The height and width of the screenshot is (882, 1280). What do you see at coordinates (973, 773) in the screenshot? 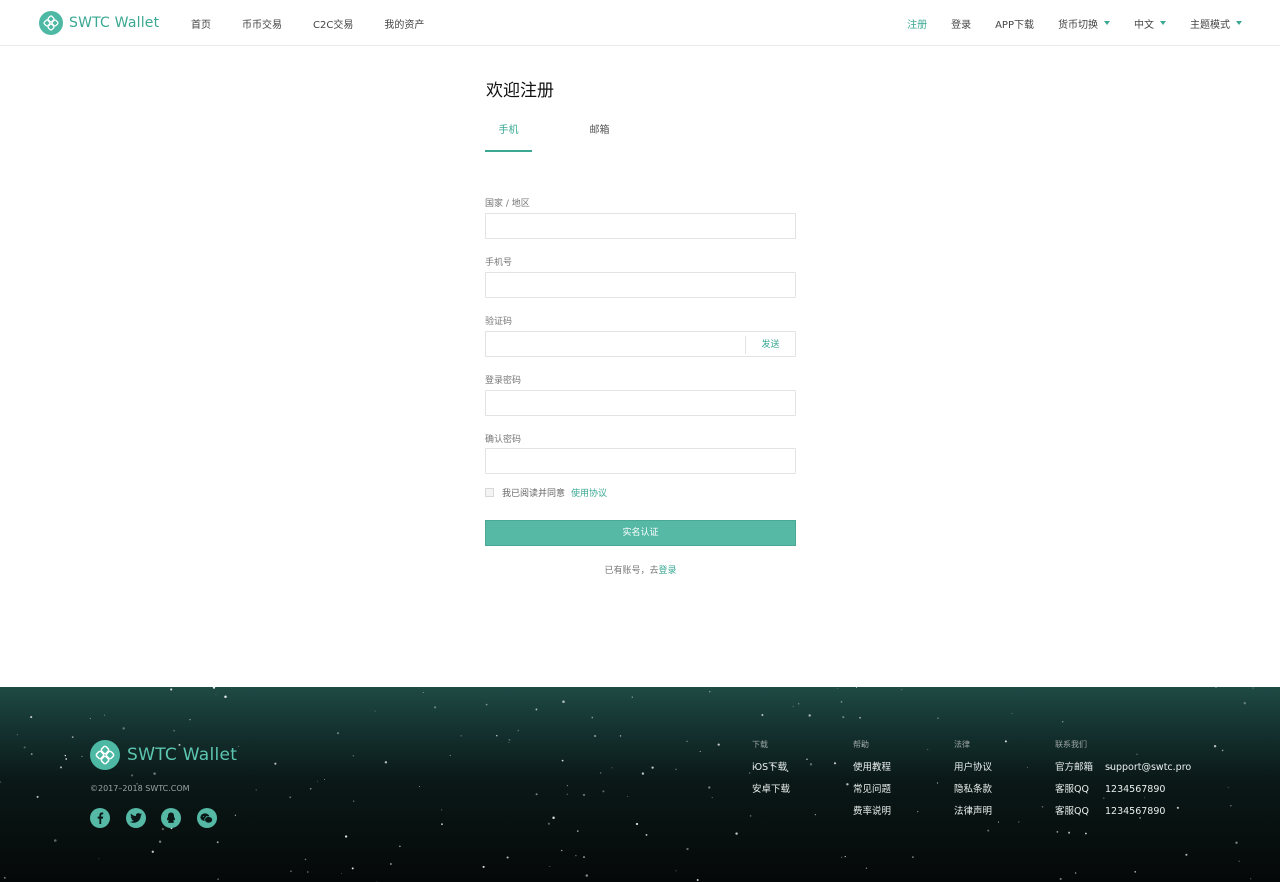
I see `footer-link-user-agreement: 用户协议` at bounding box center [973, 773].